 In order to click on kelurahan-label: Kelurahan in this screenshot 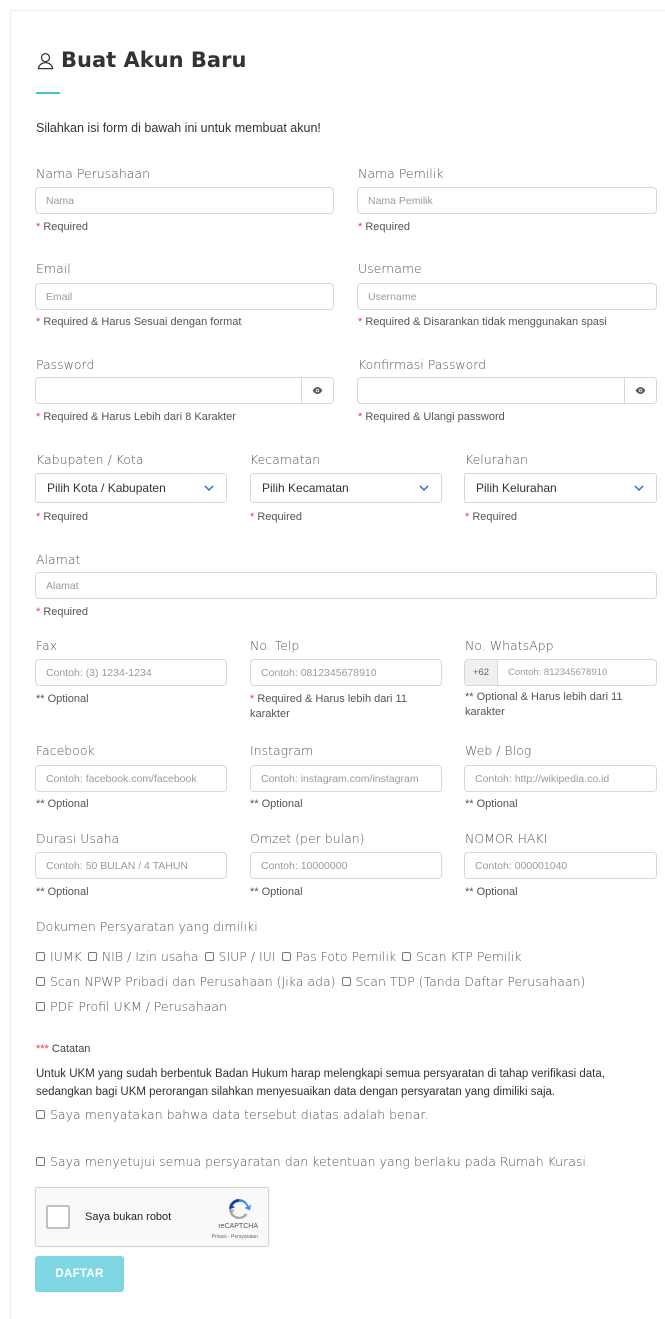, I will do `click(496, 459)`.